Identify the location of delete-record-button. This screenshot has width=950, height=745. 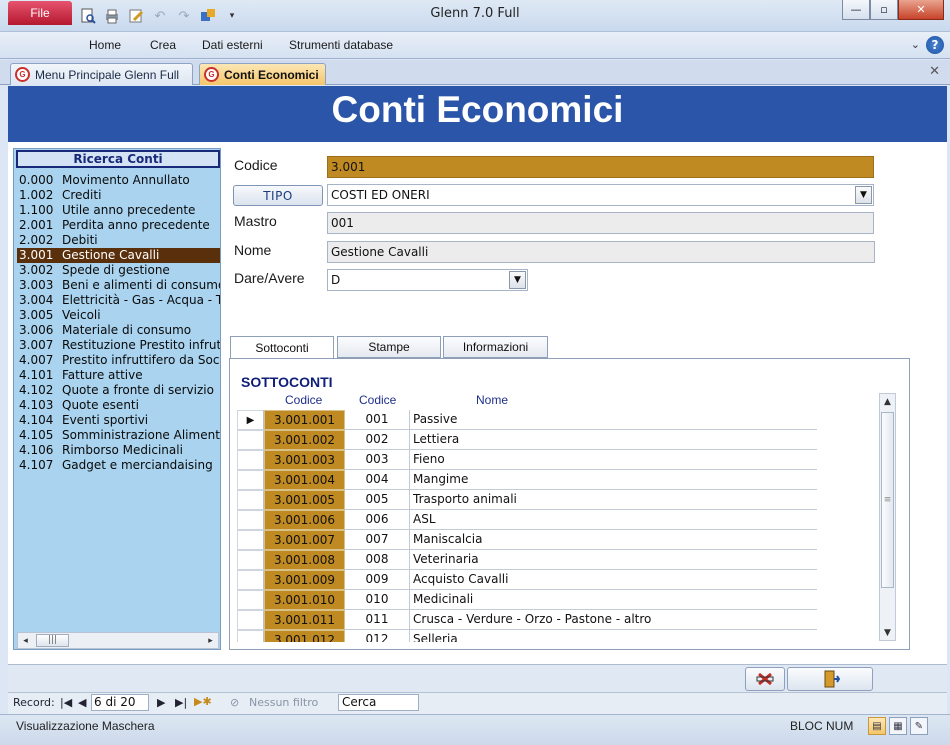
(765, 679).